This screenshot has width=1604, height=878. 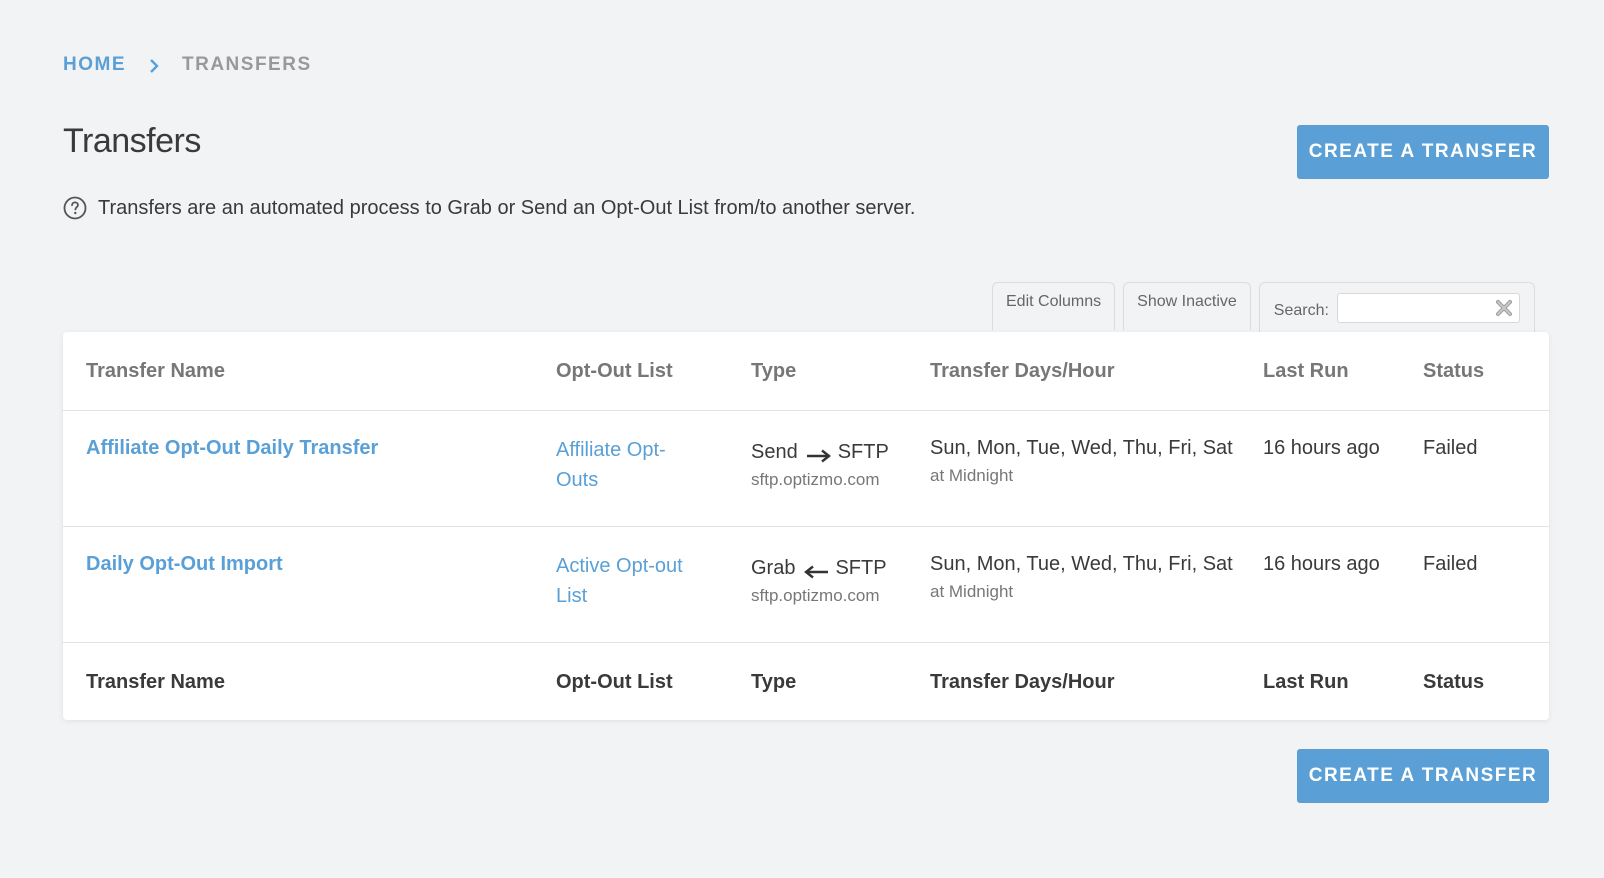 What do you see at coordinates (1420, 308) in the screenshot?
I see `search-input` at bounding box center [1420, 308].